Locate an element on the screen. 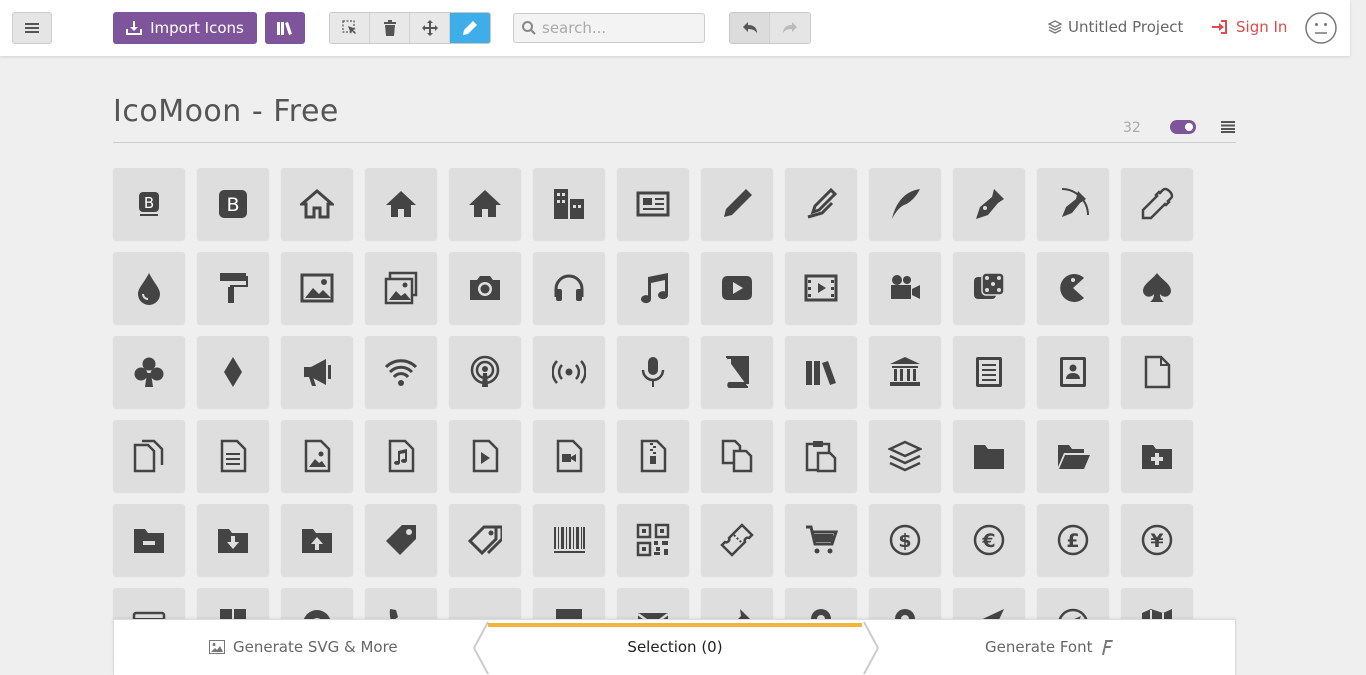 The height and width of the screenshot is (675, 1366). coin-euro-icon: € is located at coordinates (989, 540).